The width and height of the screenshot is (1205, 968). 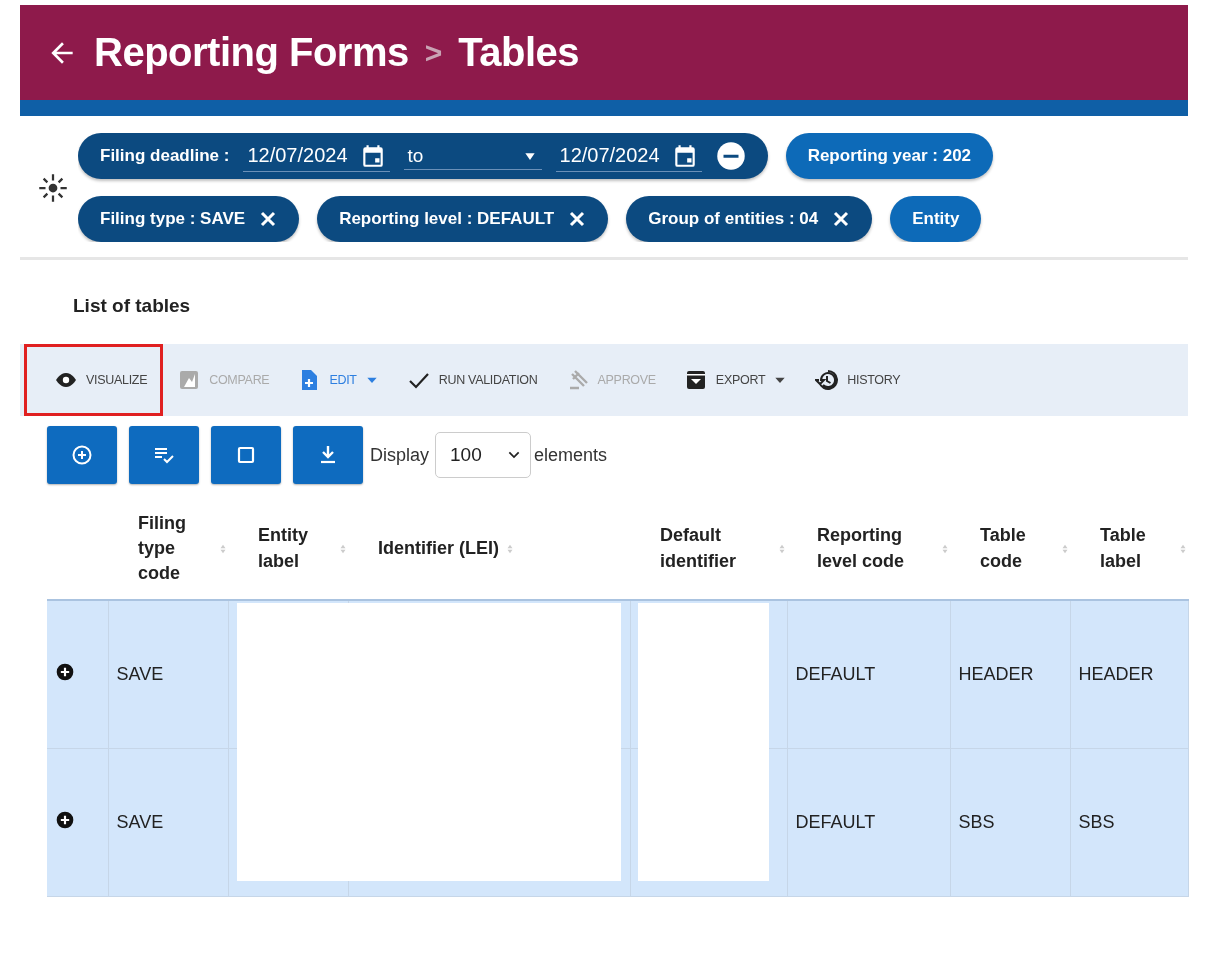 What do you see at coordinates (858, 380) in the screenshot?
I see `toolbar-button: HISTORY` at bounding box center [858, 380].